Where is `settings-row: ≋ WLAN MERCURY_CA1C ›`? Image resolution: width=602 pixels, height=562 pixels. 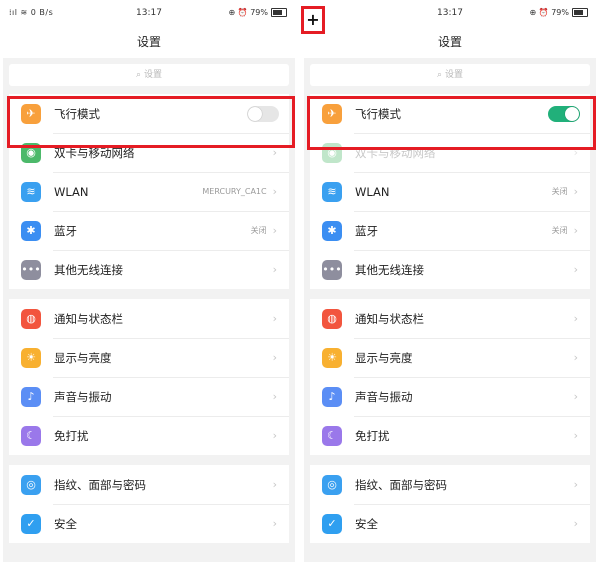 settings-row: ≋ WLAN MERCURY_CA1C › is located at coordinates (149, 191).